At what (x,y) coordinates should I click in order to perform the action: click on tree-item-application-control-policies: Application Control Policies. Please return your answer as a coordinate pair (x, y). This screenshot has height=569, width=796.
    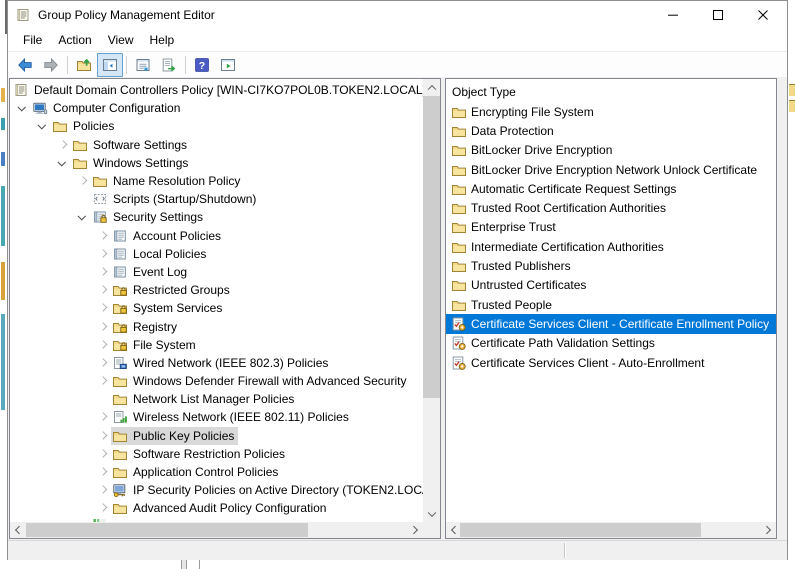
    Looking at the image, I should click on (216, 472).